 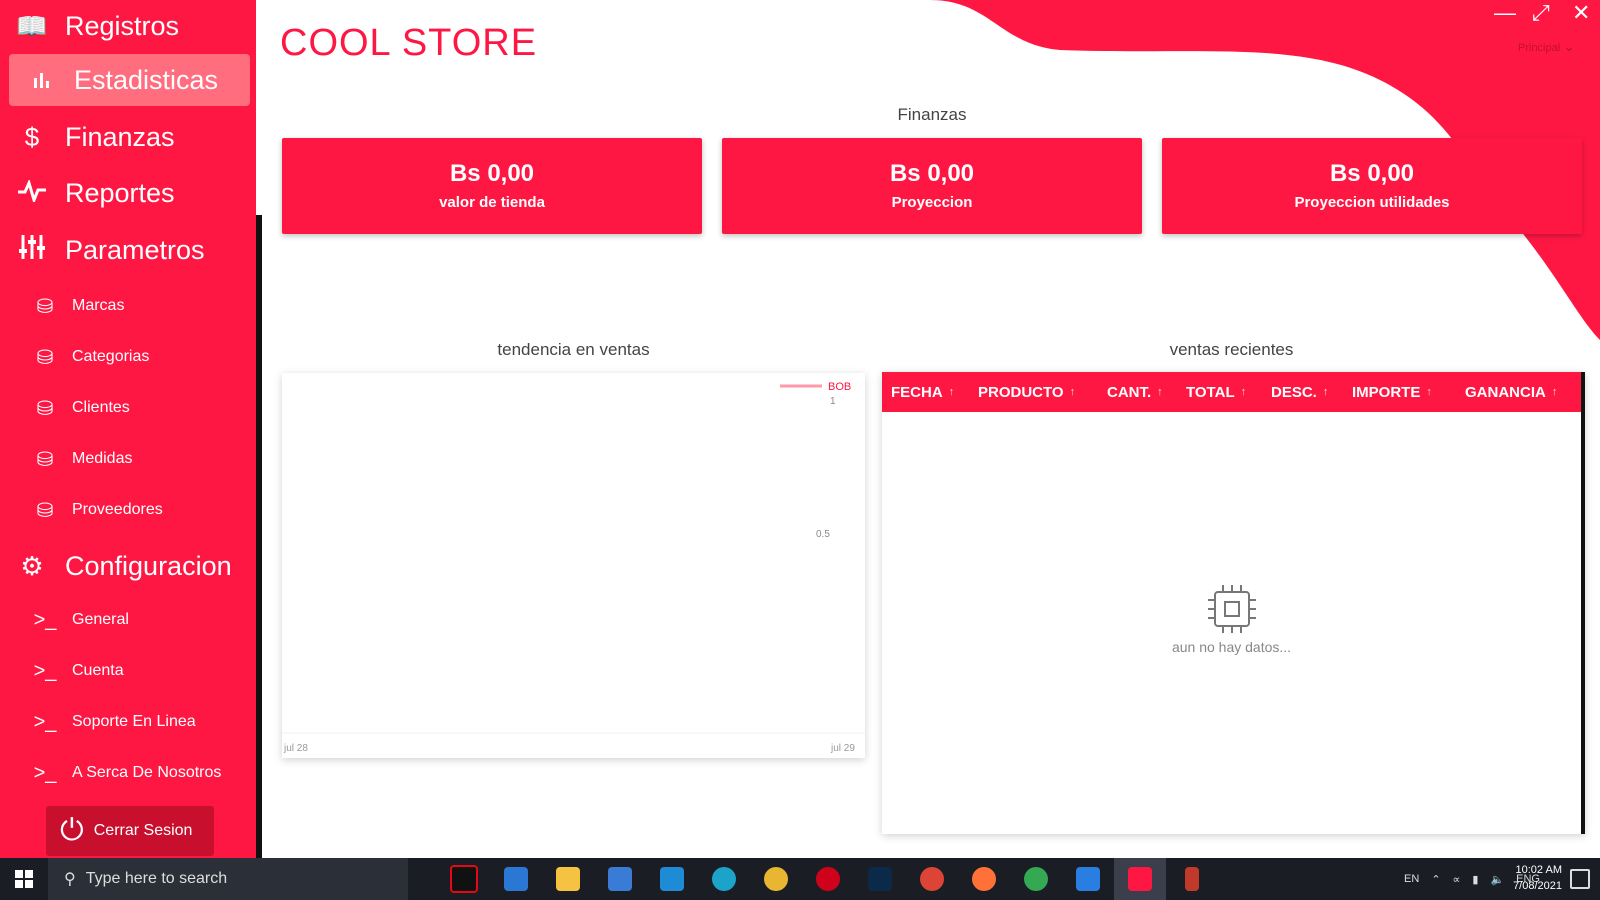 I want to click on sidebar-item-marcas: ⛁ Marcas, so click(x=128, y=306).